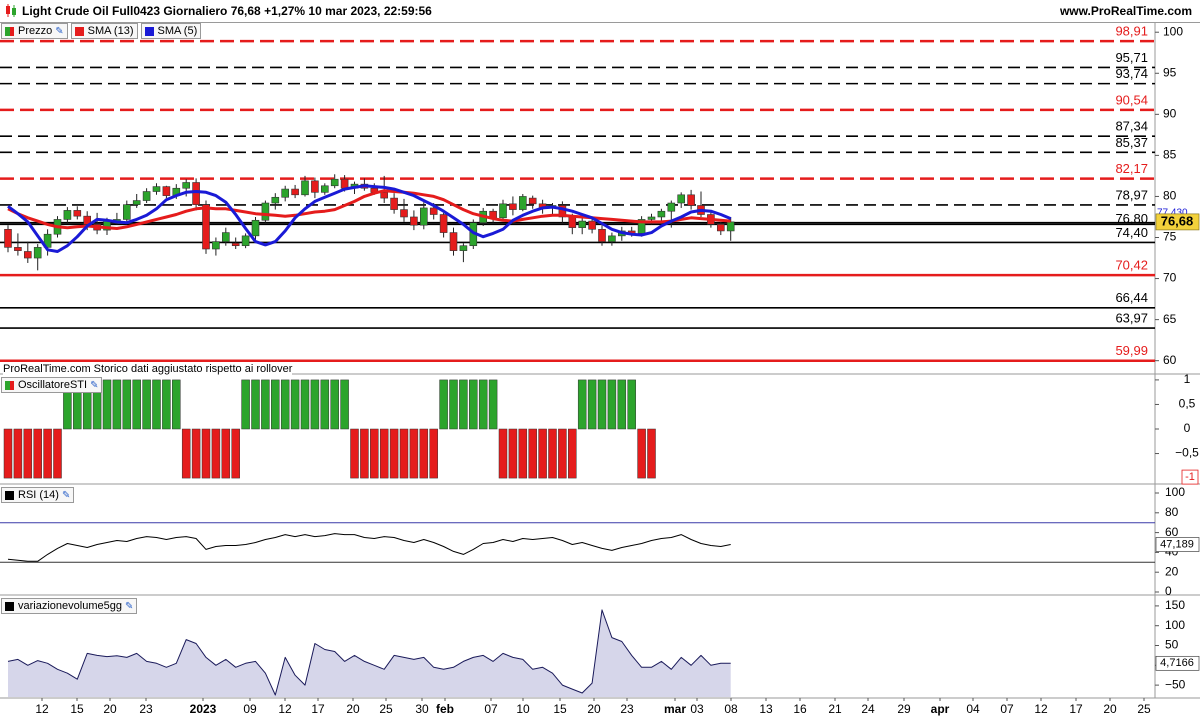 The image size is (1200, 720). What do you see at coordinates (422, 709) in the screenshot?
I see `x-axis-label-10: 30` at bounding box center [422, 709].